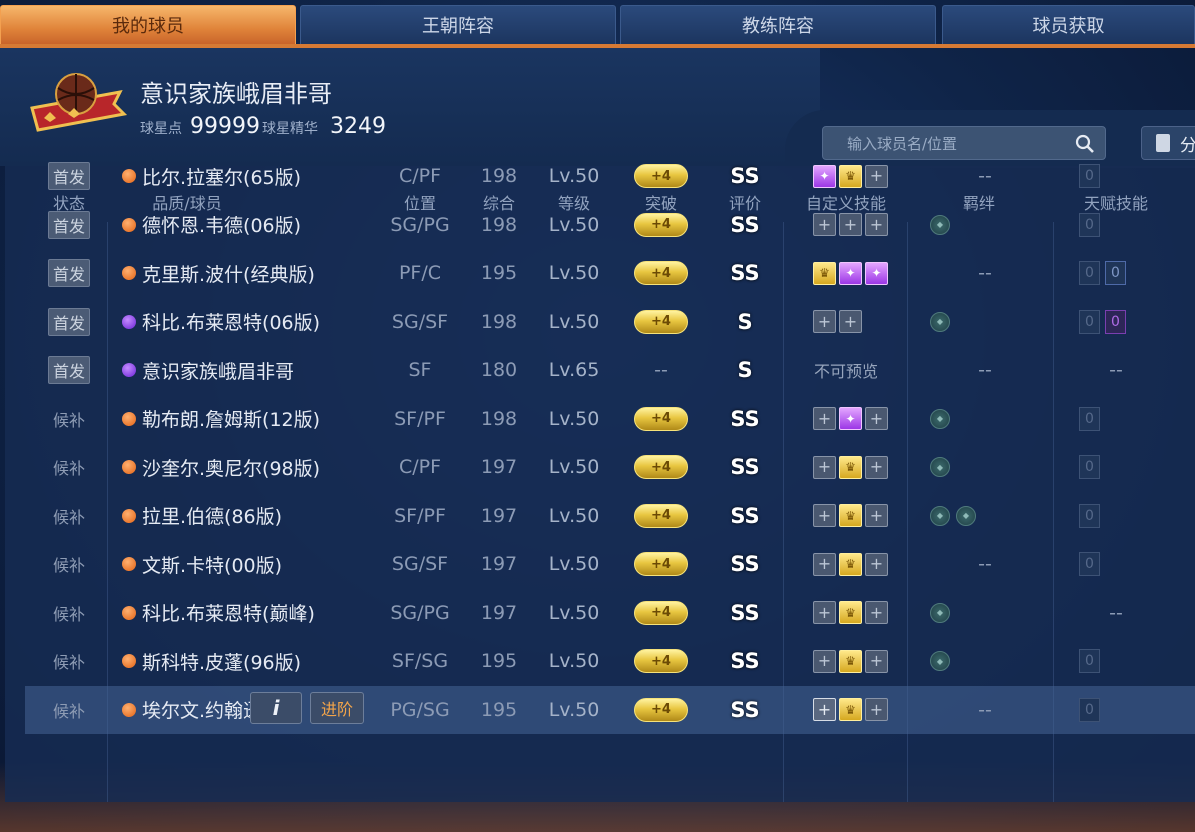  Describe the element at coordinates (276, 707) in the screenshot. I see `info-button: i` at that location.